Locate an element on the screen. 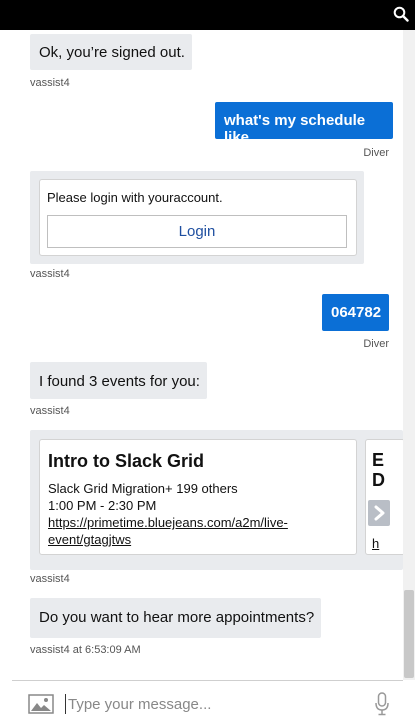 Image resolution: width=415 pixels, height=726 pixels. top-bar is located at coordinates (207, 15).